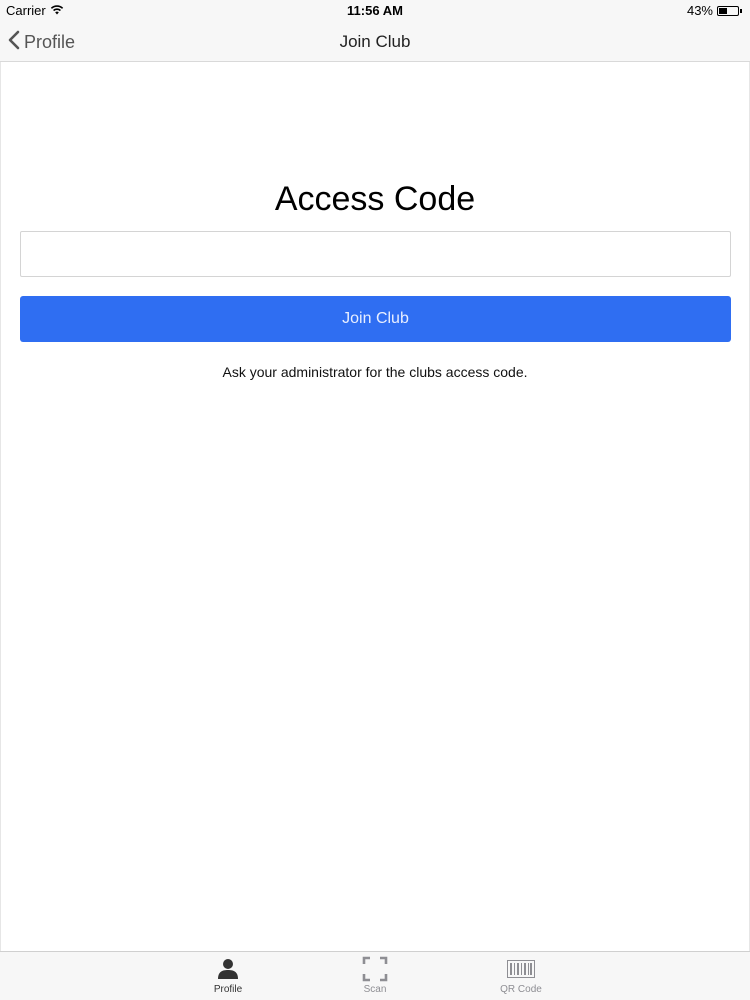  I want to click on navigation-bar: Profile Join Club, so click(375, 42).